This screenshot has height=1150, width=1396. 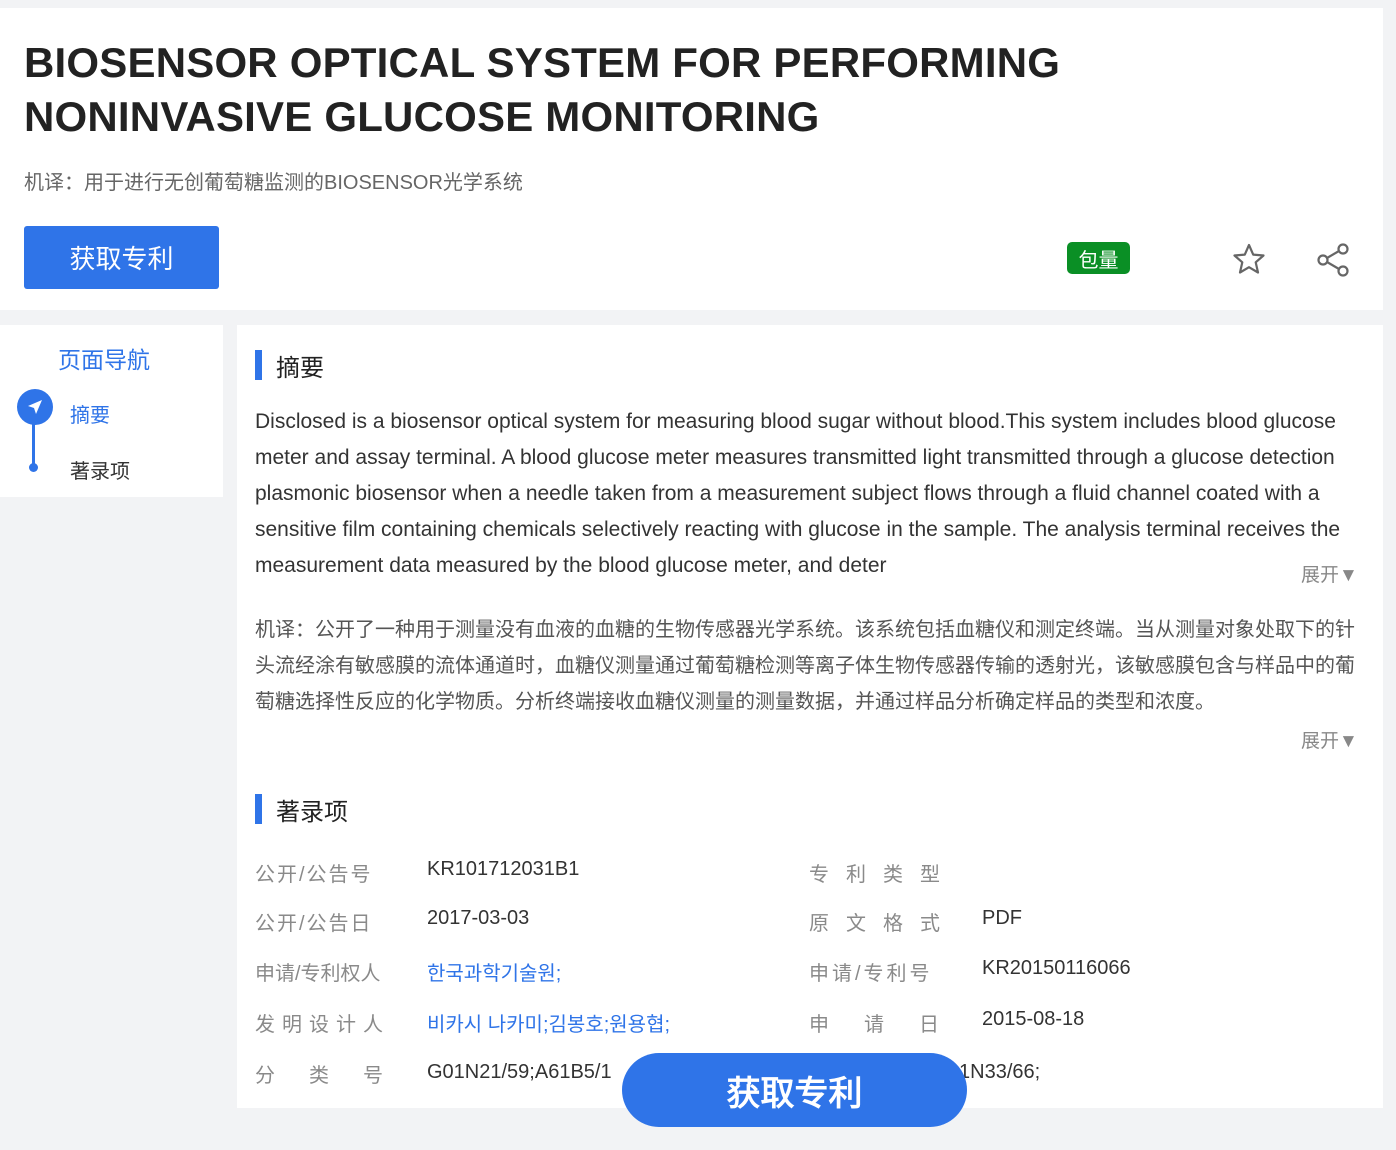 What do you see at coordinates (104, 360) in the screenshot?
I see `nav-title: 页面导航` at bounding box center [104, 360].